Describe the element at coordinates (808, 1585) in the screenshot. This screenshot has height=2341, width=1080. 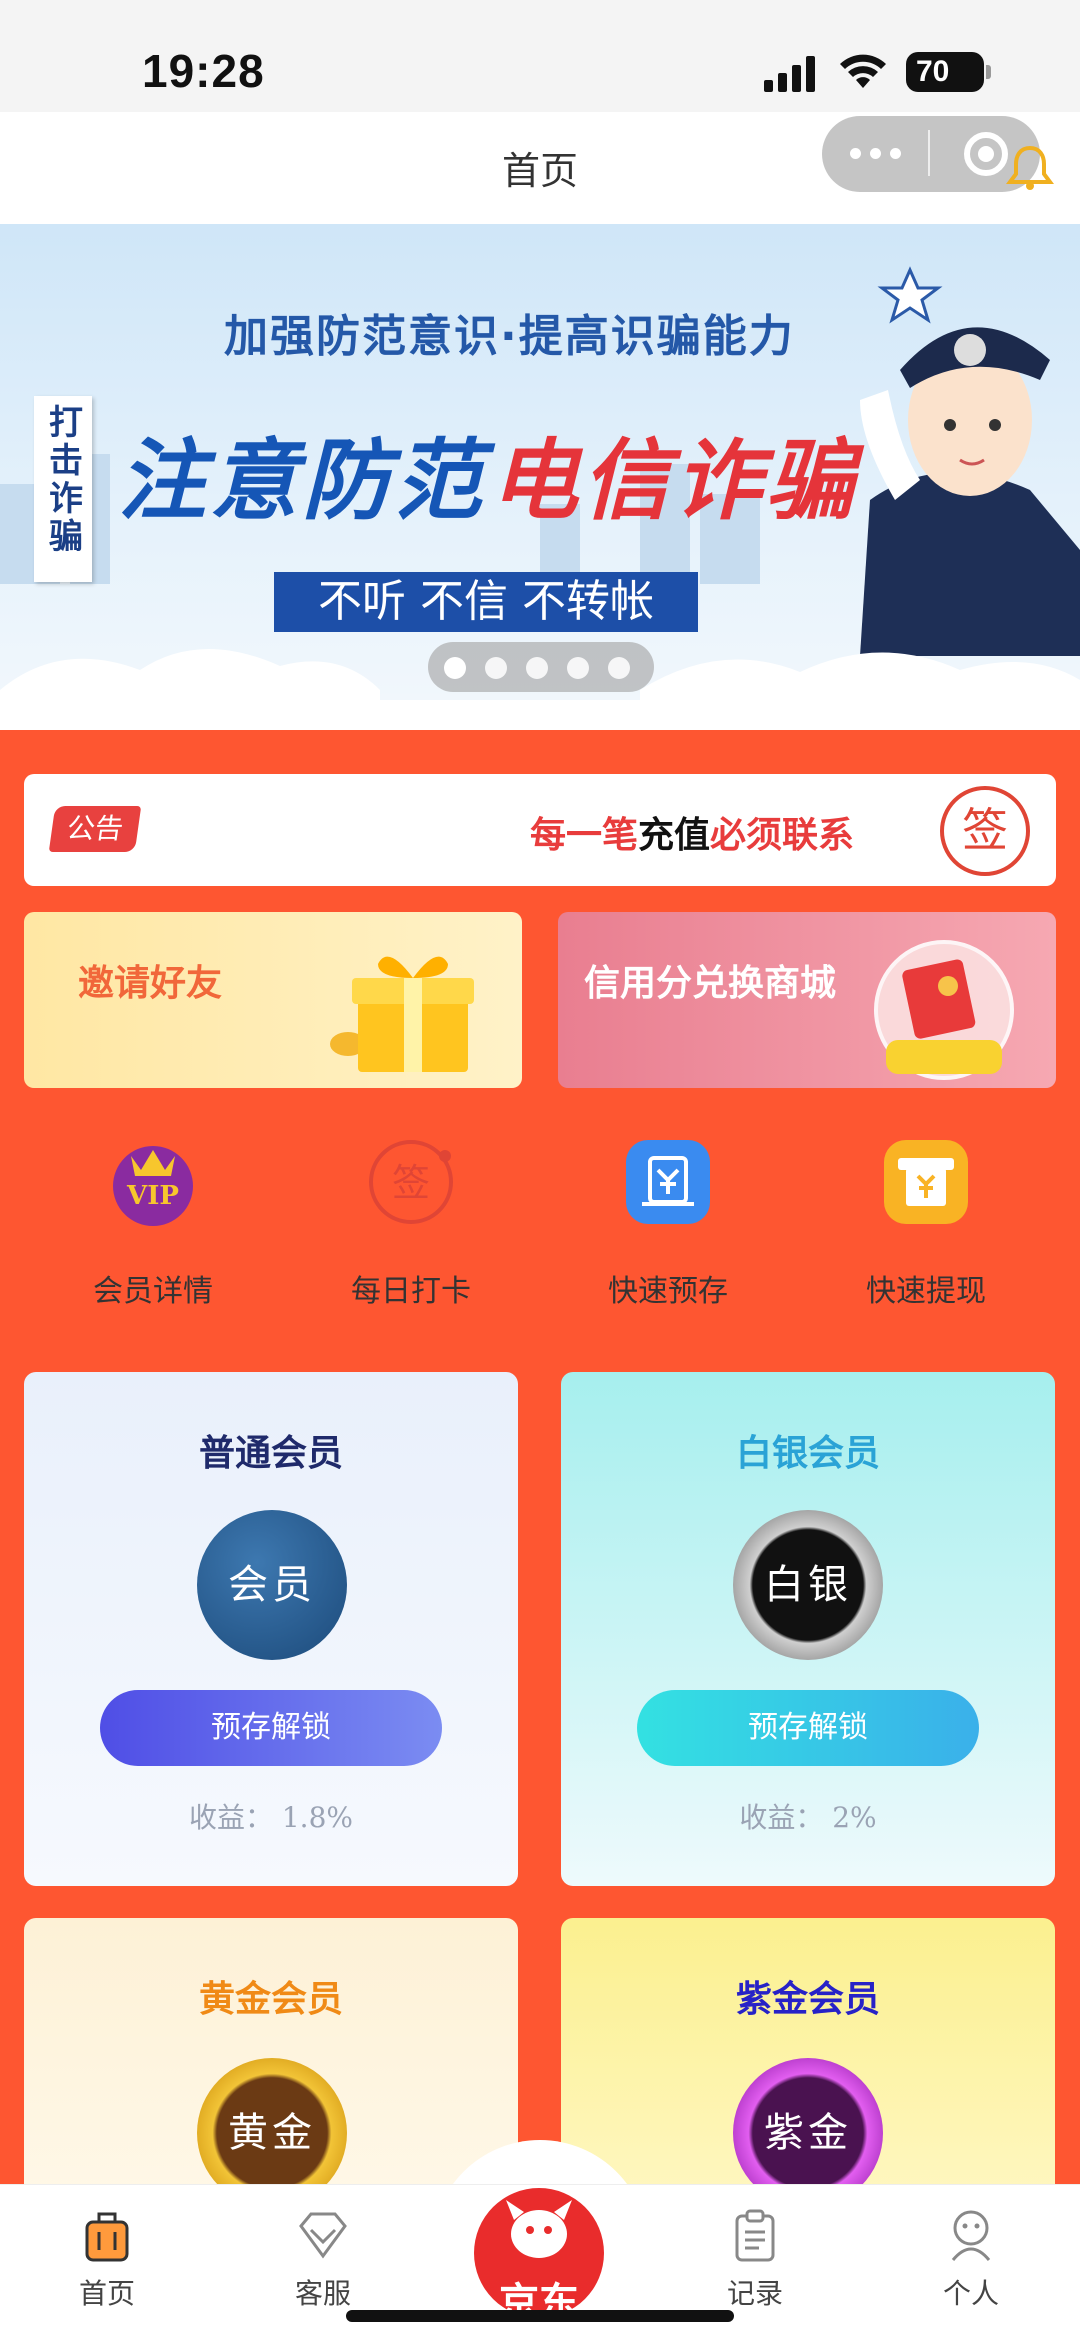
I see `member-medal-silver: 白银` at that location.